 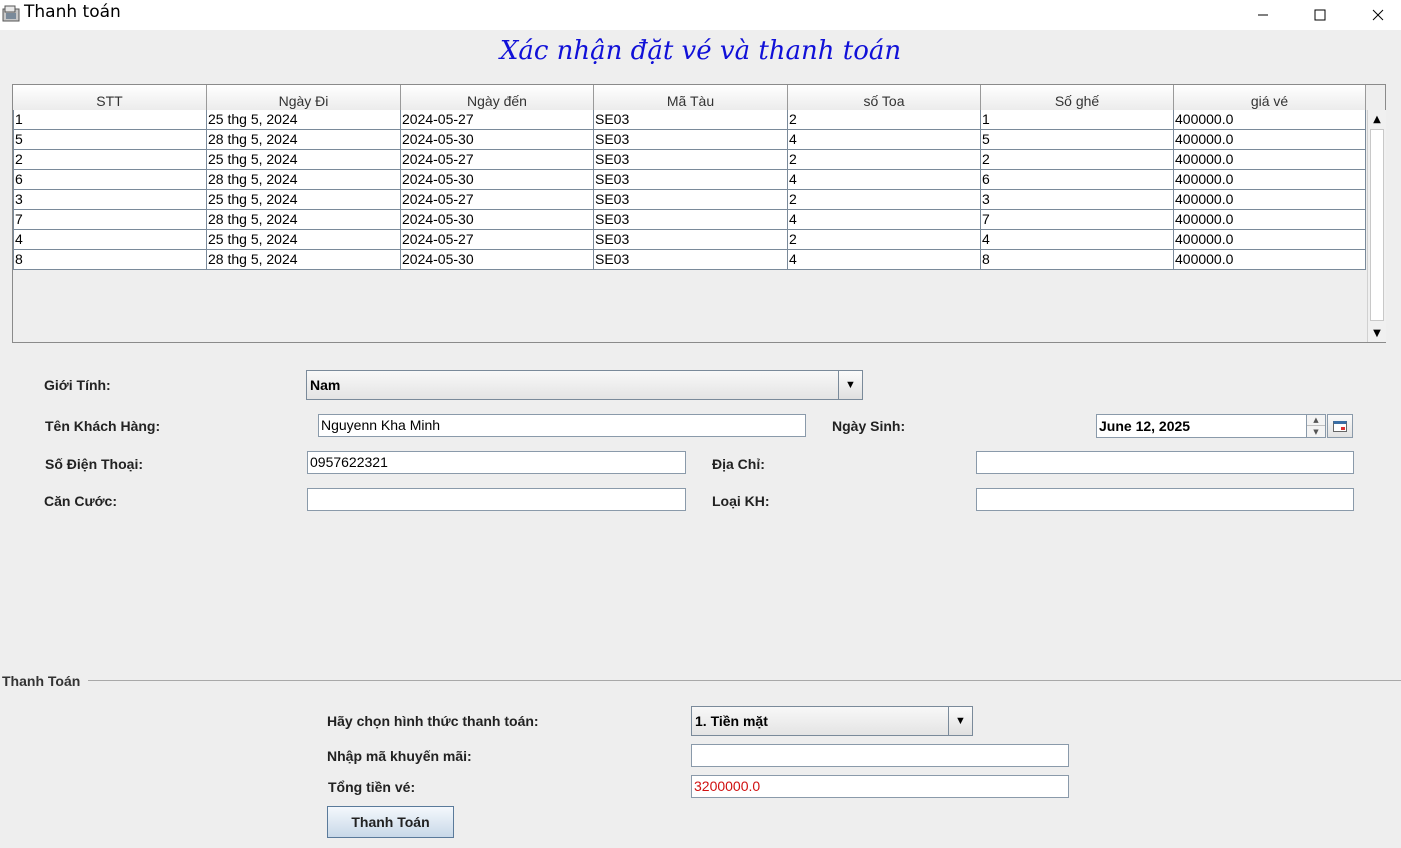 What do you see at coordinates (884, 97) in the screenshot?
I see `column-header-car-number: số Toa` at bounding box center [884, 97].